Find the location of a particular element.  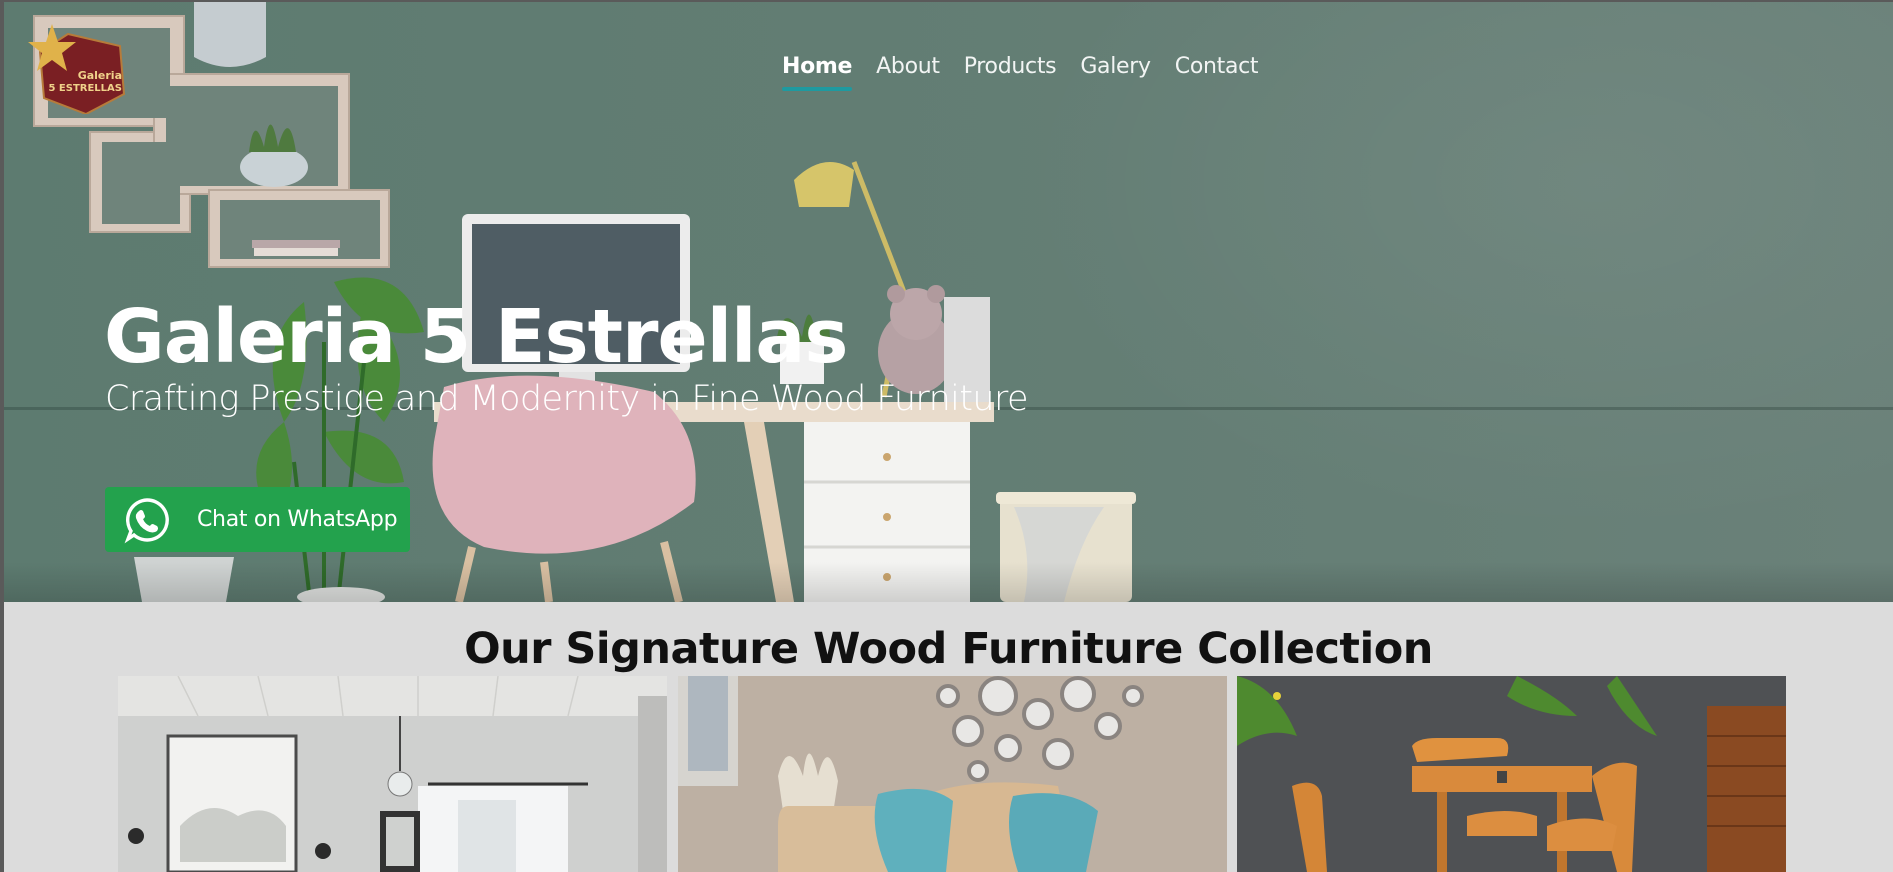

main-nav: Home About Products Galery Contact is located at coordinates (1020, 74).